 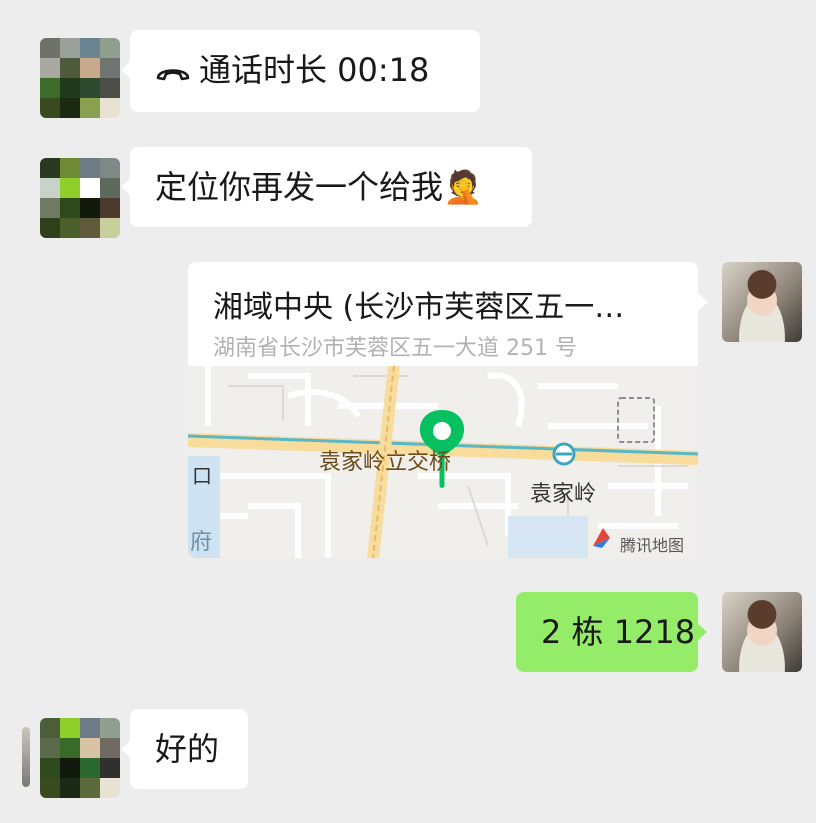 What do you see at coordinates (177, 72) in the screenshot?
I see `phone-hangup-icon` at bounding box center [177, 72].